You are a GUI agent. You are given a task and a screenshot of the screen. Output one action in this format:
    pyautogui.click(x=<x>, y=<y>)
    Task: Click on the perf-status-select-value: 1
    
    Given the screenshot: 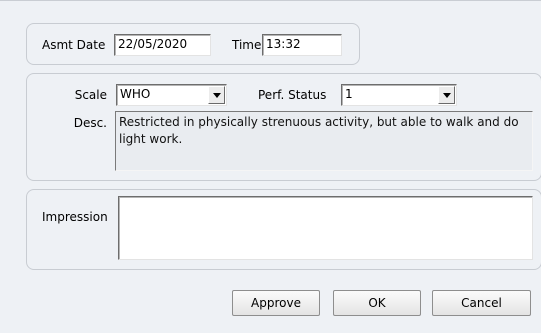 What is the action you would take?
    pyautogui.click(x=349, y=94)
    